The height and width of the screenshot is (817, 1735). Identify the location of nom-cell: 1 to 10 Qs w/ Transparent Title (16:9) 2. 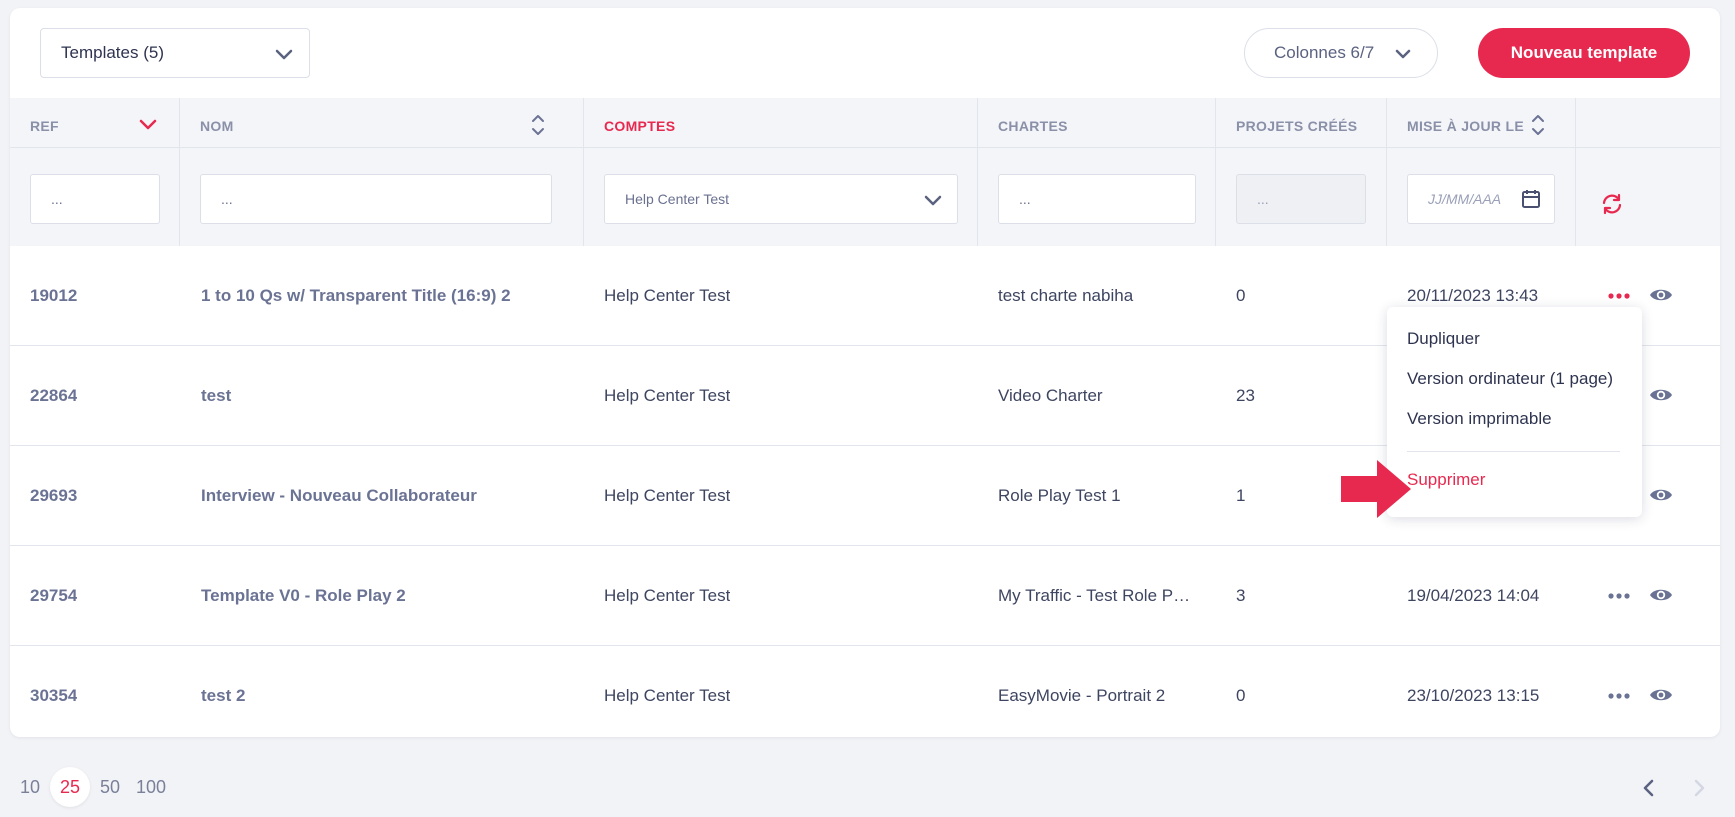
(386, 296).